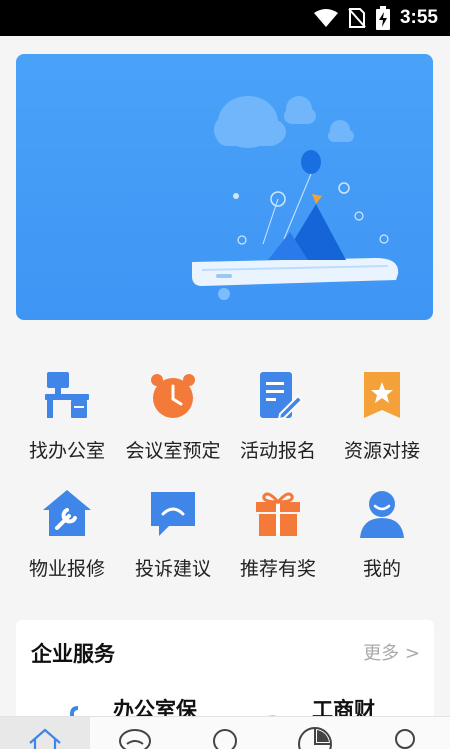  I want to click on action-label: 找办公室, so click(66, 451).